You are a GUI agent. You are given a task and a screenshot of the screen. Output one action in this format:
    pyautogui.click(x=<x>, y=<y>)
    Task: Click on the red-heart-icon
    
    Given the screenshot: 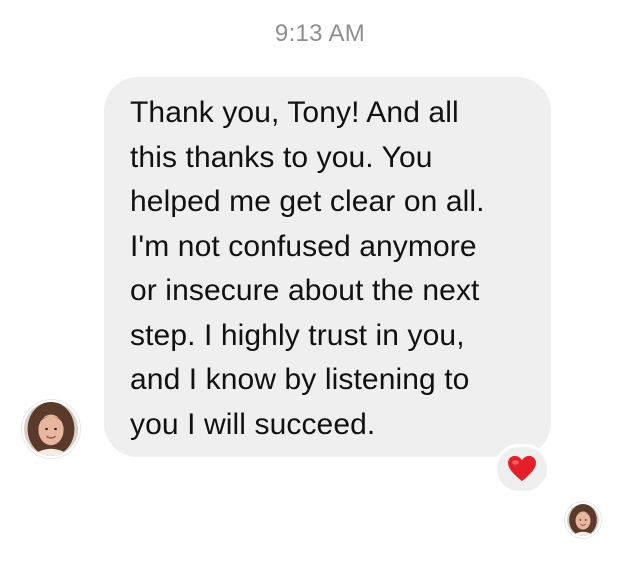 What is the action you would take?
    pyautogui.click(x=522, y=468)
    